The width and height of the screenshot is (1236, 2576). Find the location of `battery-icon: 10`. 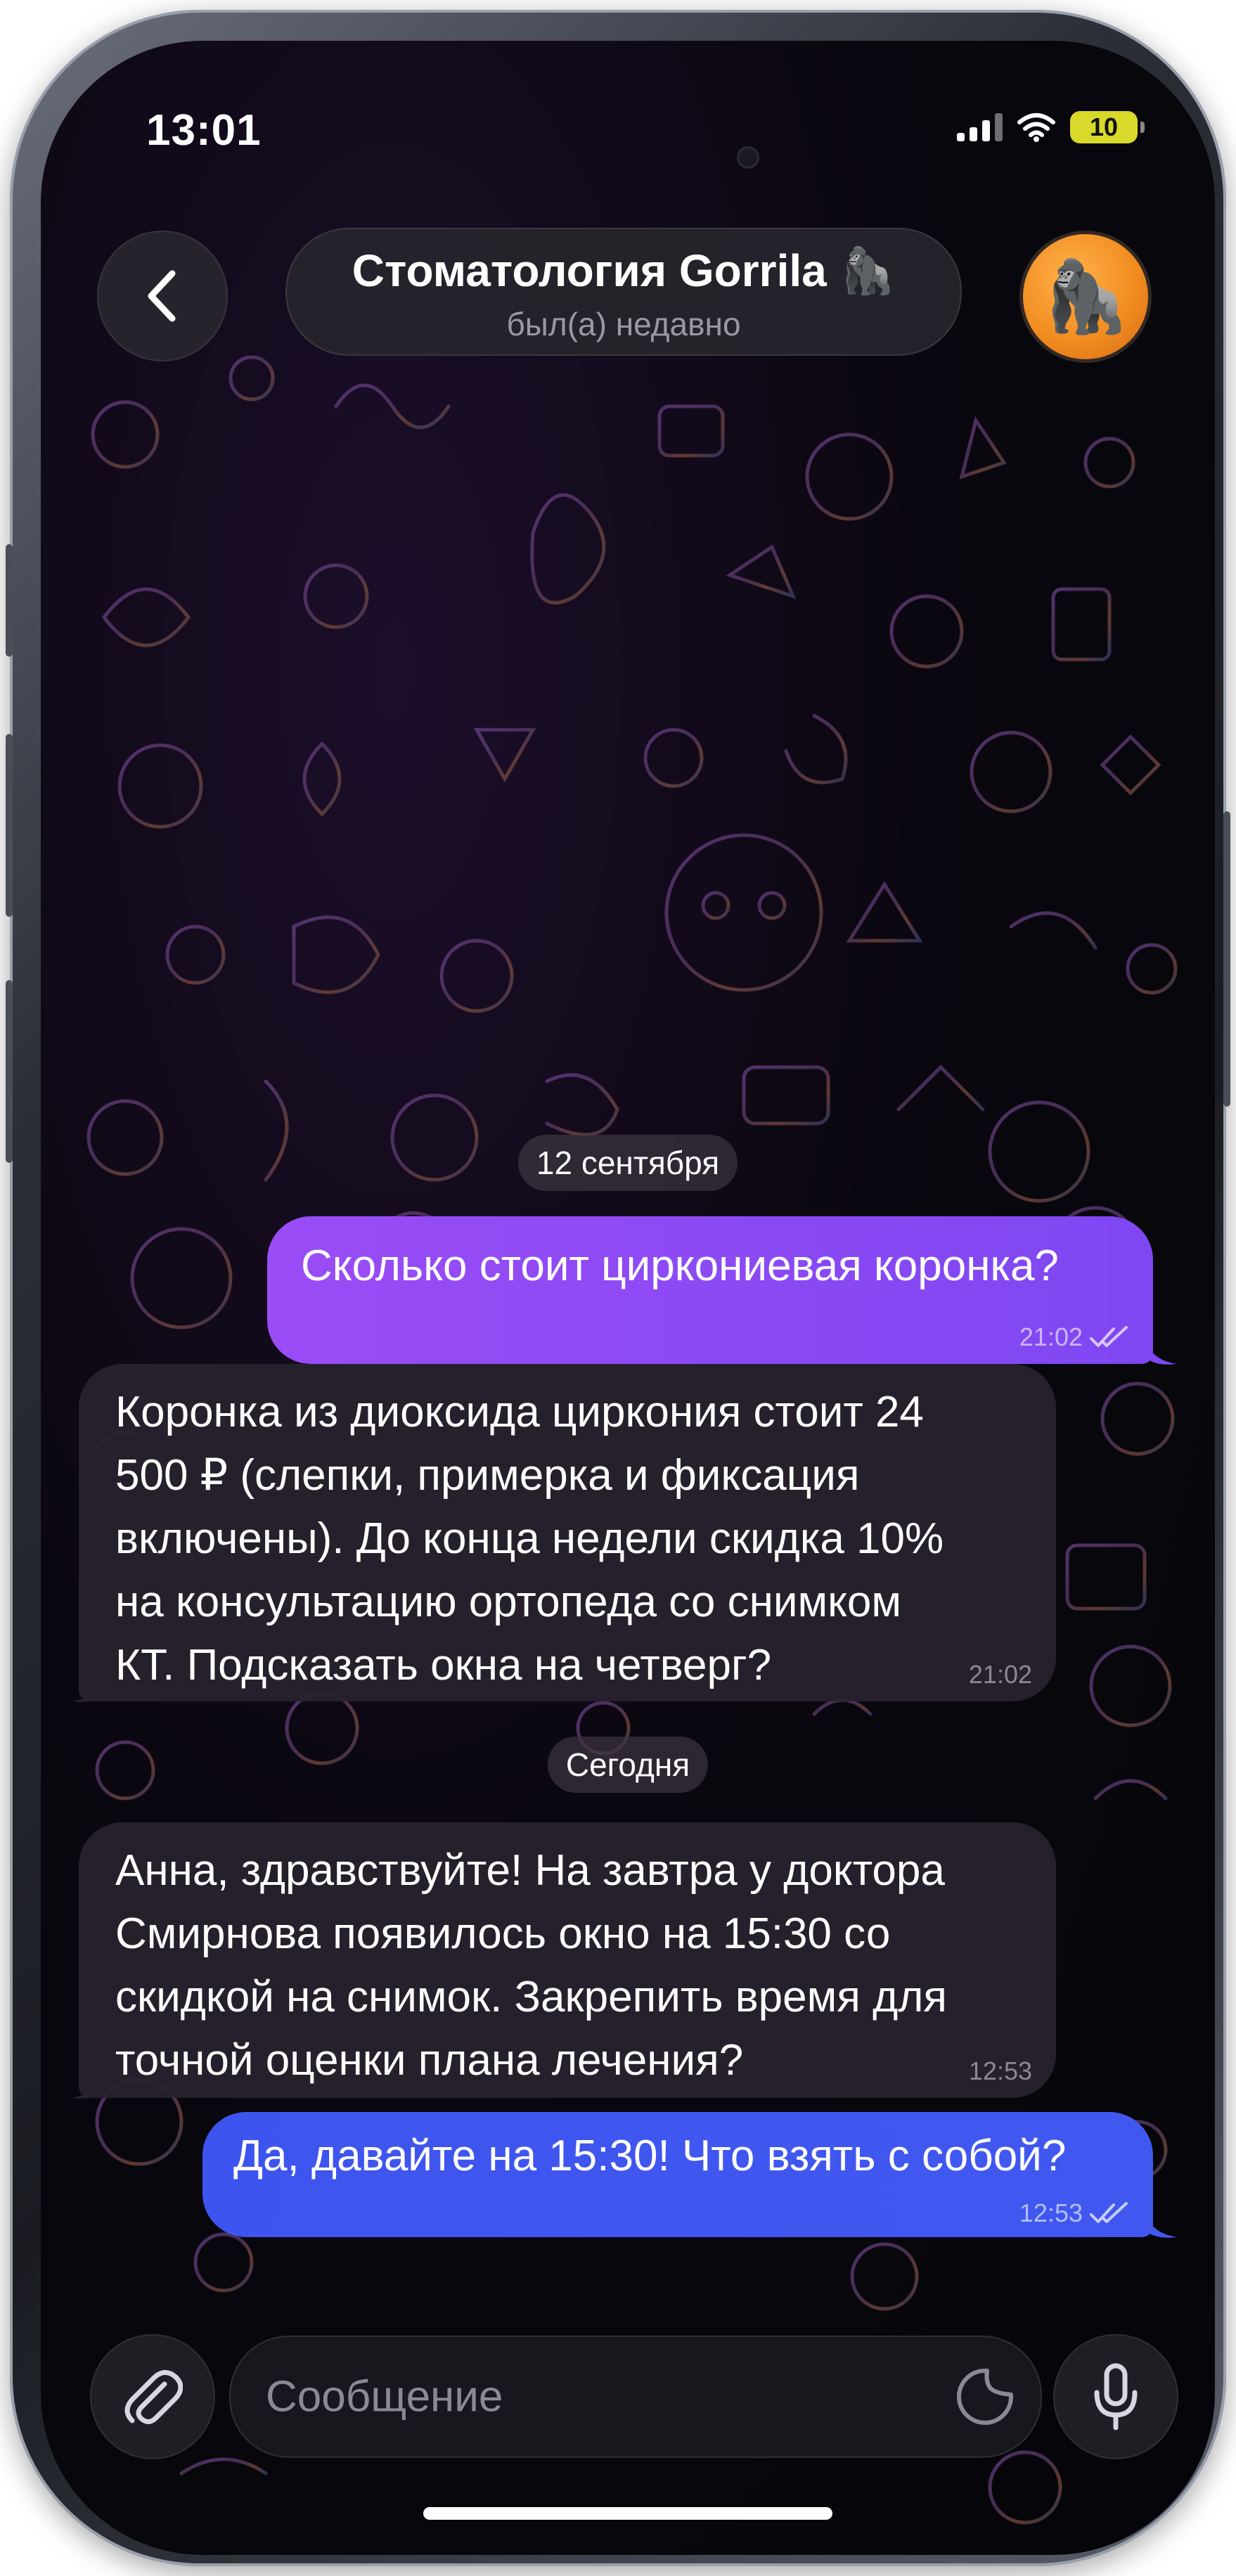

battery-icon: 10 is located at coordinates (1108, 127).